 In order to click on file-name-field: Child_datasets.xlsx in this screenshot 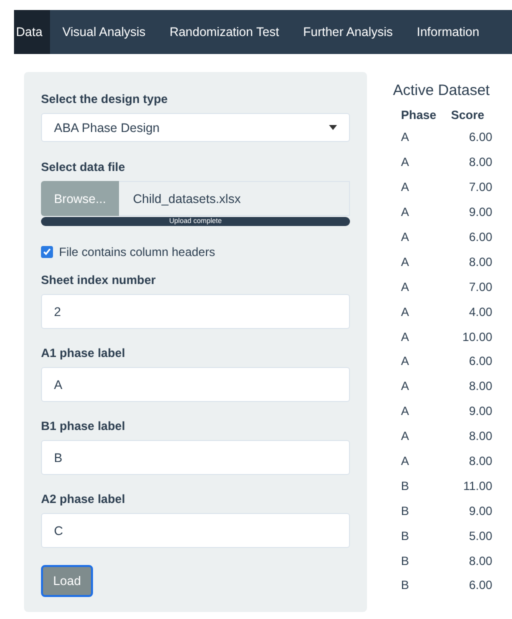, I will do `click(234, 198)`.